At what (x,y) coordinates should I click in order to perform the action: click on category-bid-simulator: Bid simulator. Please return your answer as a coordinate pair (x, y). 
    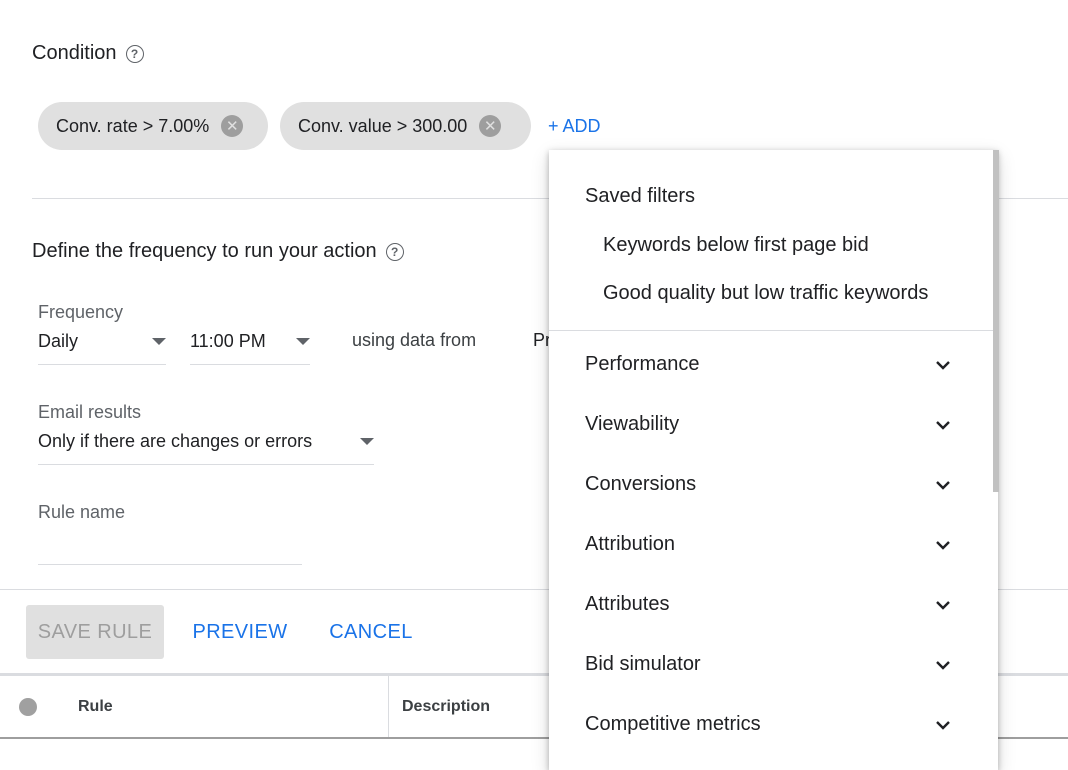
    Looking at the image, I should click on (769, 664).